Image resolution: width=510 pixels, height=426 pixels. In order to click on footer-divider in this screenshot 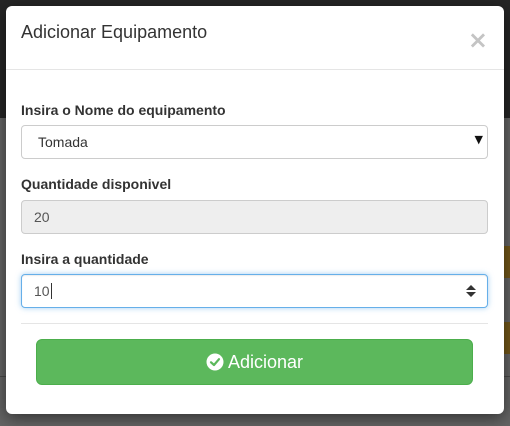, I will do `click(254, 323)`.